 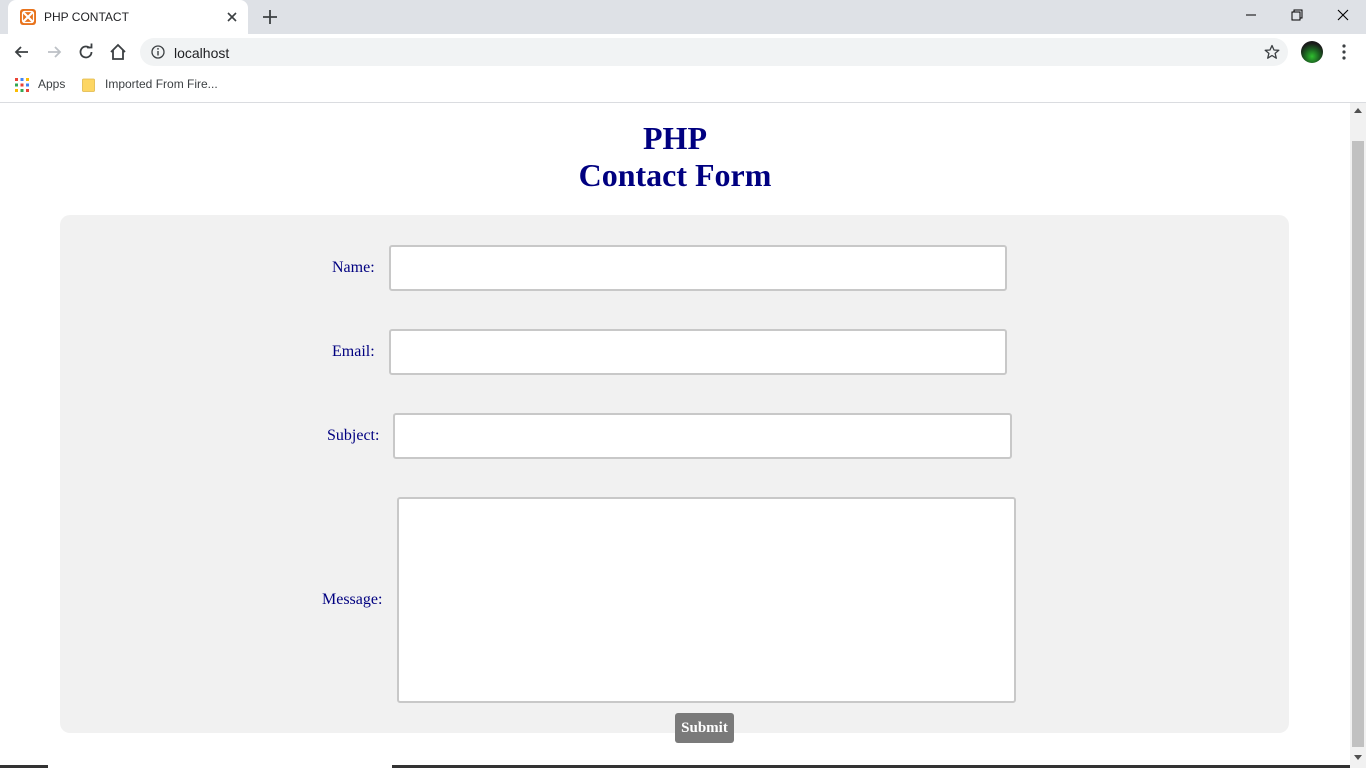 I want to click on browser-toolbar: localhost, so click(x=683, y=52).